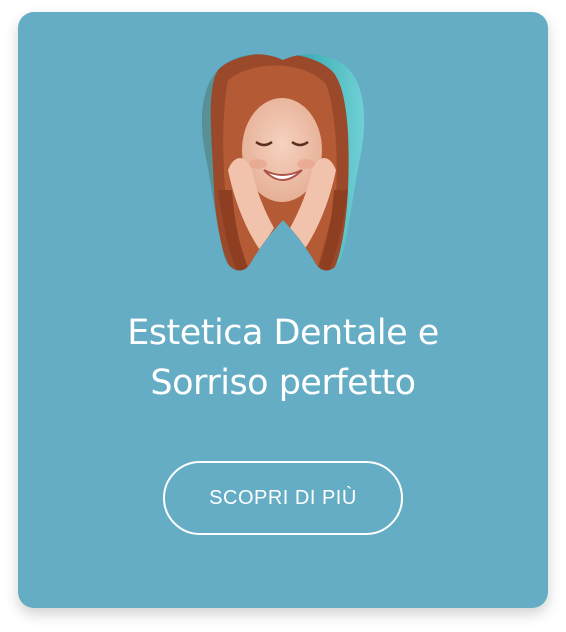  Describe the element at coordinates (283, 358) in the screenshot. I see `card-title: Estetica Dentale e Sorriso perfetto` at that location.